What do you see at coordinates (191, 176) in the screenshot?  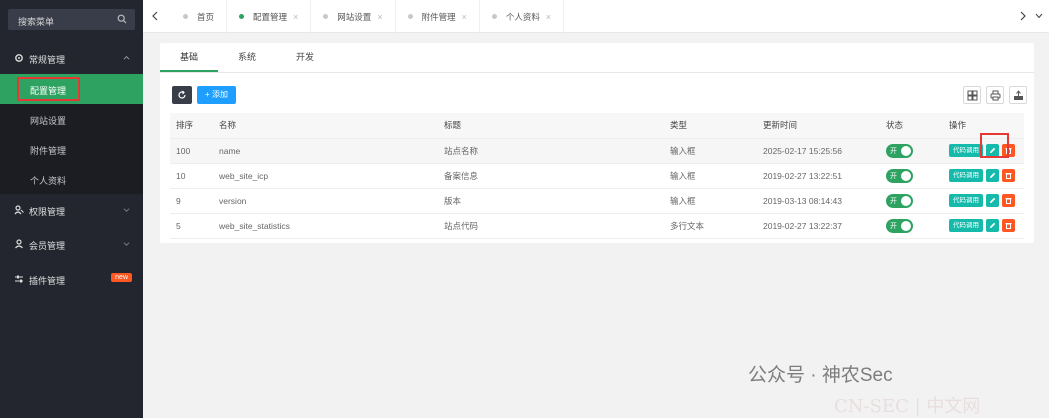 I see `cell-sort: 10` at bounding box center [191, 176].